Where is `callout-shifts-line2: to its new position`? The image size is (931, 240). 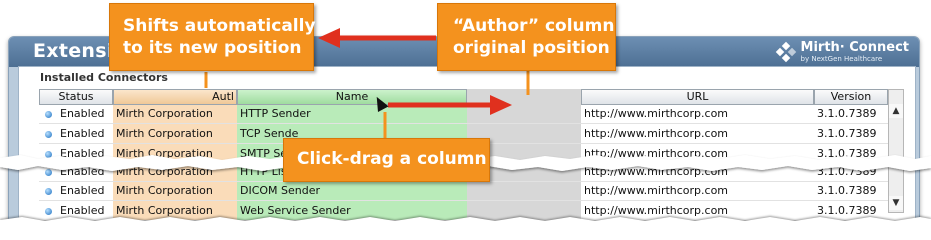 callout-shifts-line2: to its new position is located at coordinates (212, 48).